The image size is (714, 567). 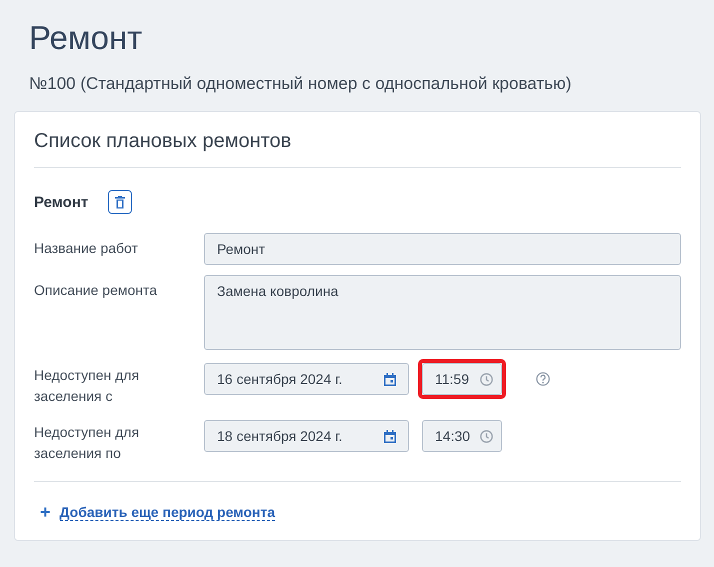 What do you see at coordinates (87, 386) in the screenshot?
I see `field-label: Недоступен для заселения с` at bounding box center [87, 386].